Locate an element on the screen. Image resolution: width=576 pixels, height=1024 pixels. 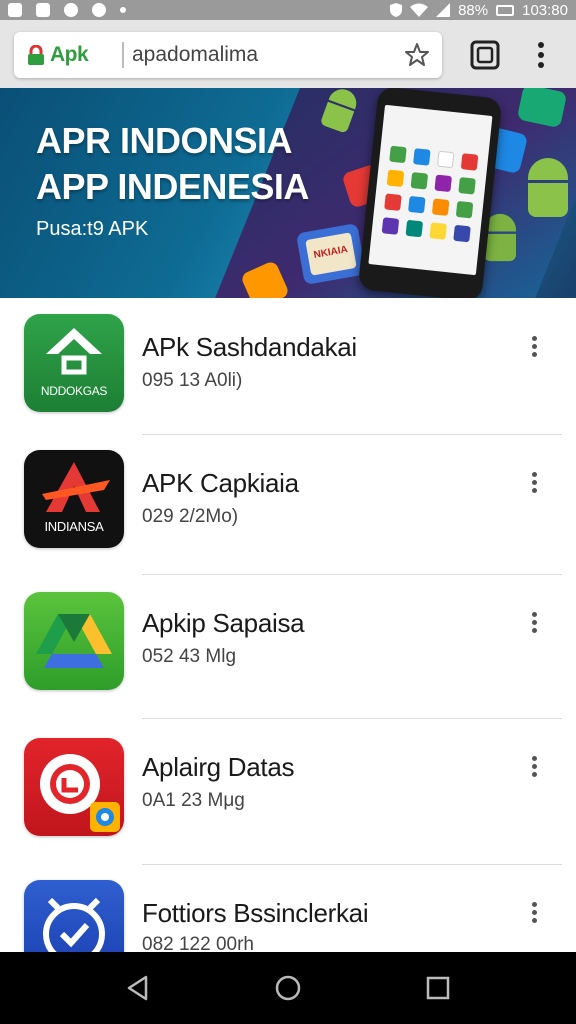
phone-app-grid is located at coordinates (430, 194).